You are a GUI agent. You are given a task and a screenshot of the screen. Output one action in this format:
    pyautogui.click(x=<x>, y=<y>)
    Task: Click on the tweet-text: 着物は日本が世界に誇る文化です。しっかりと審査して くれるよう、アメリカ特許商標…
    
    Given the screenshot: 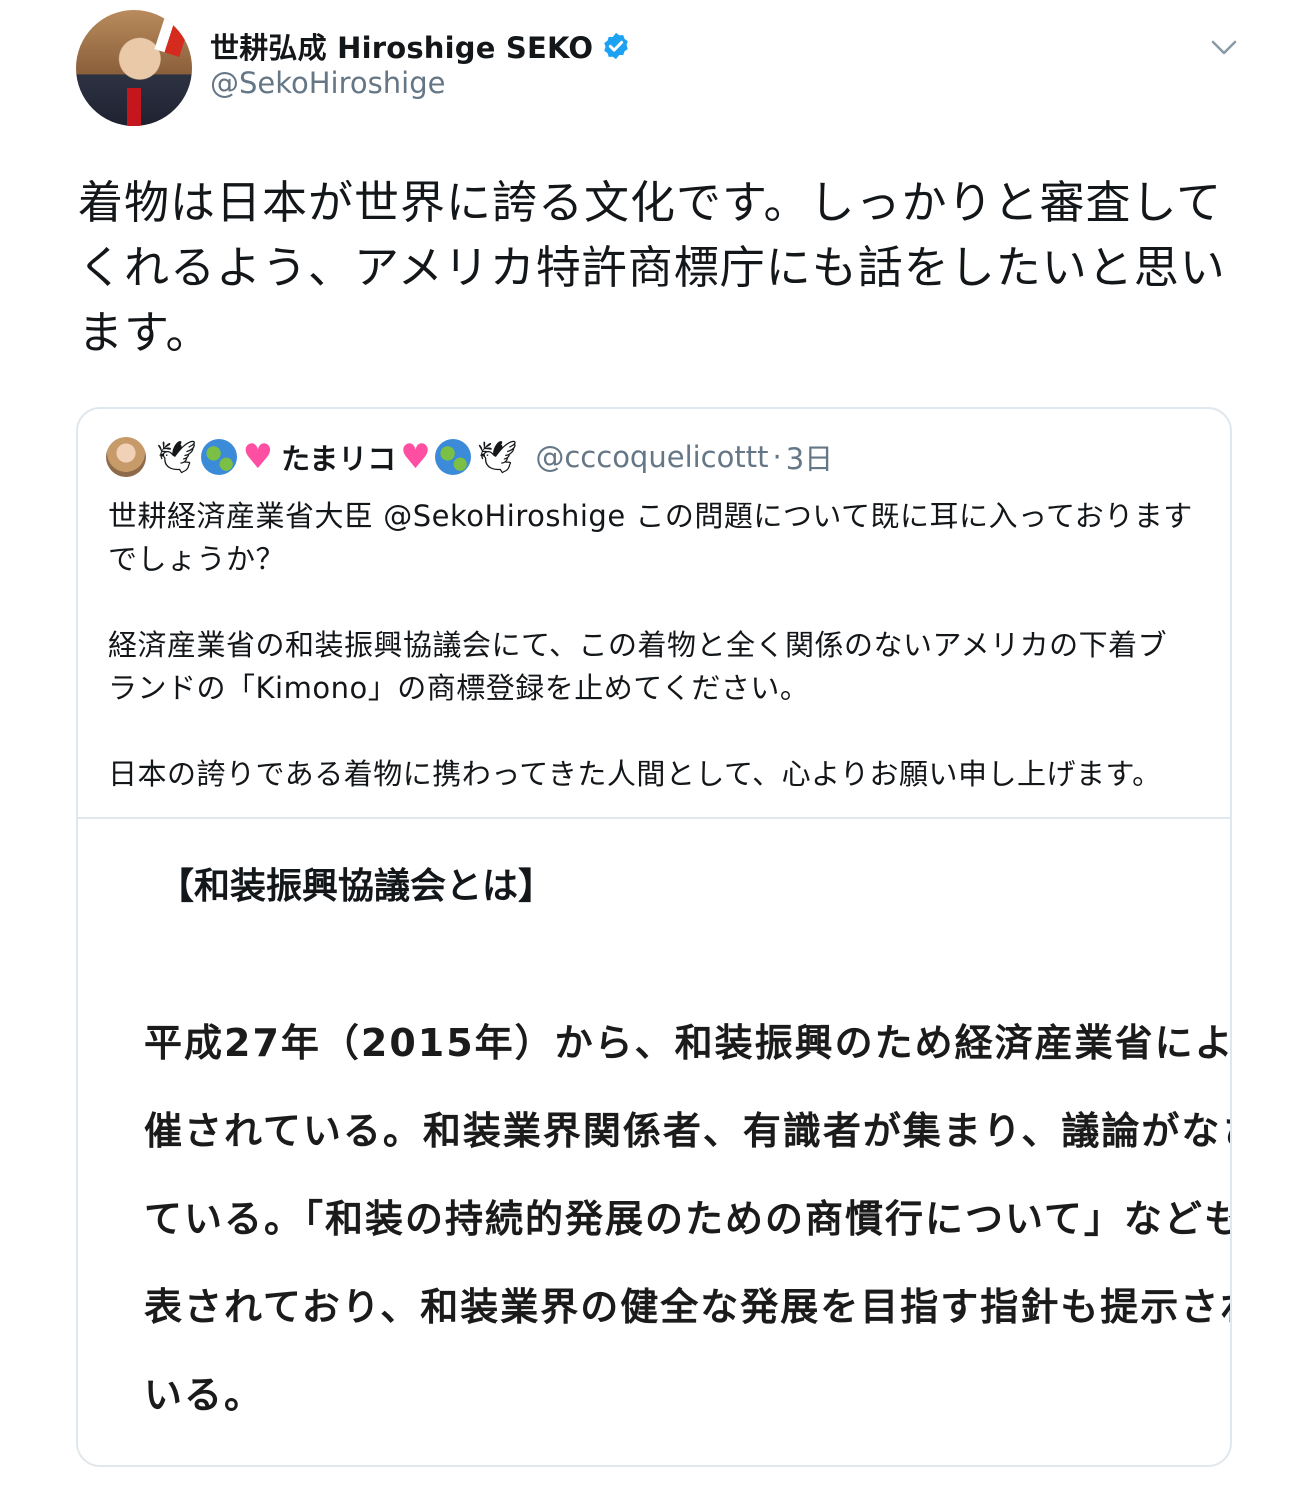 What is the action you would take?
    pyautogui.click(x=652, y=267)
    